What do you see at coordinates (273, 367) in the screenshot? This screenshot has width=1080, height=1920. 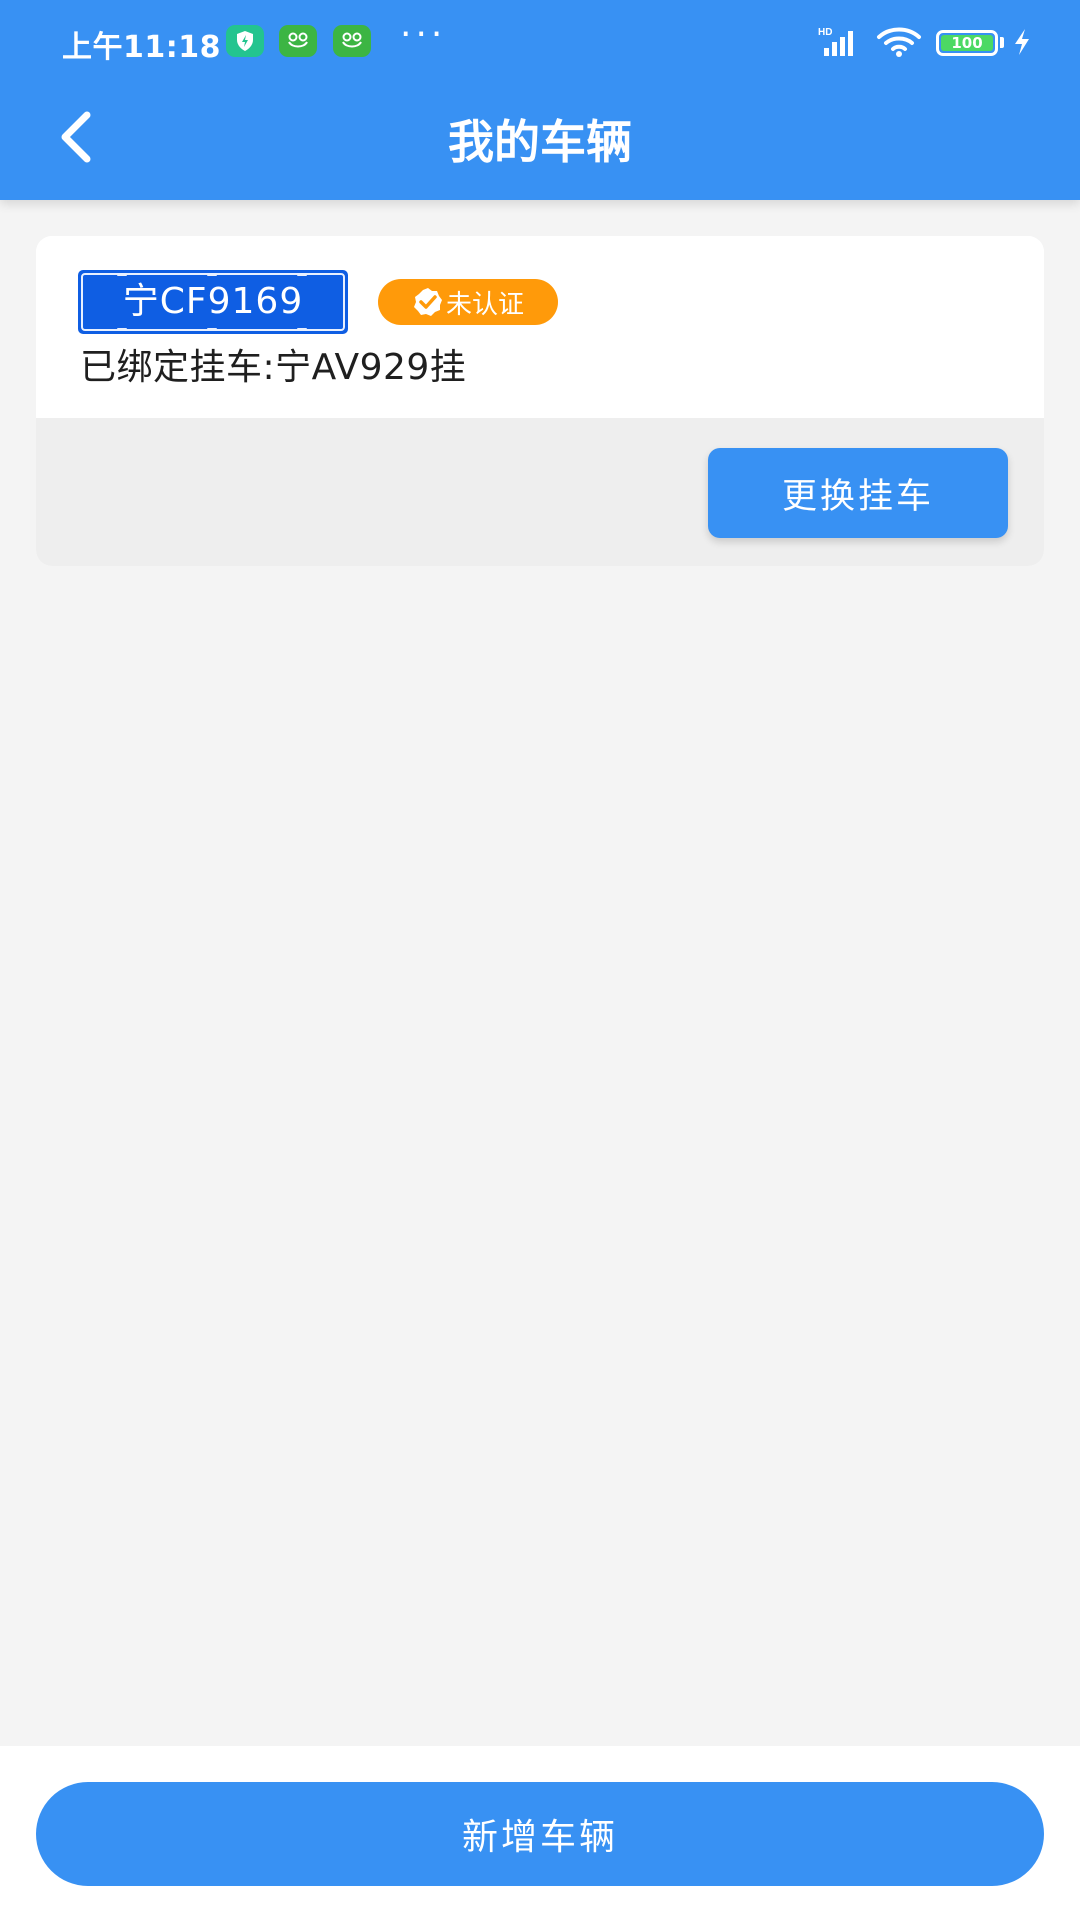 I see `bound-trailer-text: 已绑定挂车:宁AV929挂` at bounding box center [273, 367].